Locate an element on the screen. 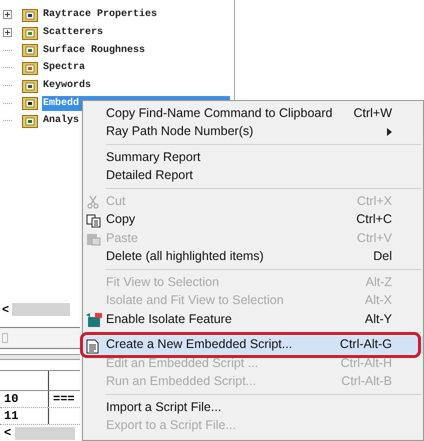  menu-item: Create a New Embedded Script... Ctrl-Alt-G is located at coordinates (253, 345).